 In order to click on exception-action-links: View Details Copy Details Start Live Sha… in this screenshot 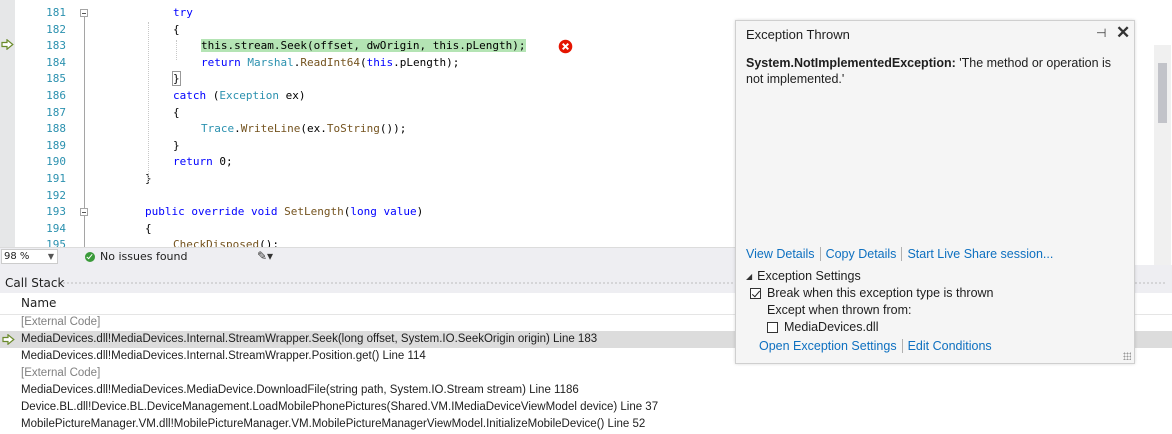, I will do `click(899, 254)`.